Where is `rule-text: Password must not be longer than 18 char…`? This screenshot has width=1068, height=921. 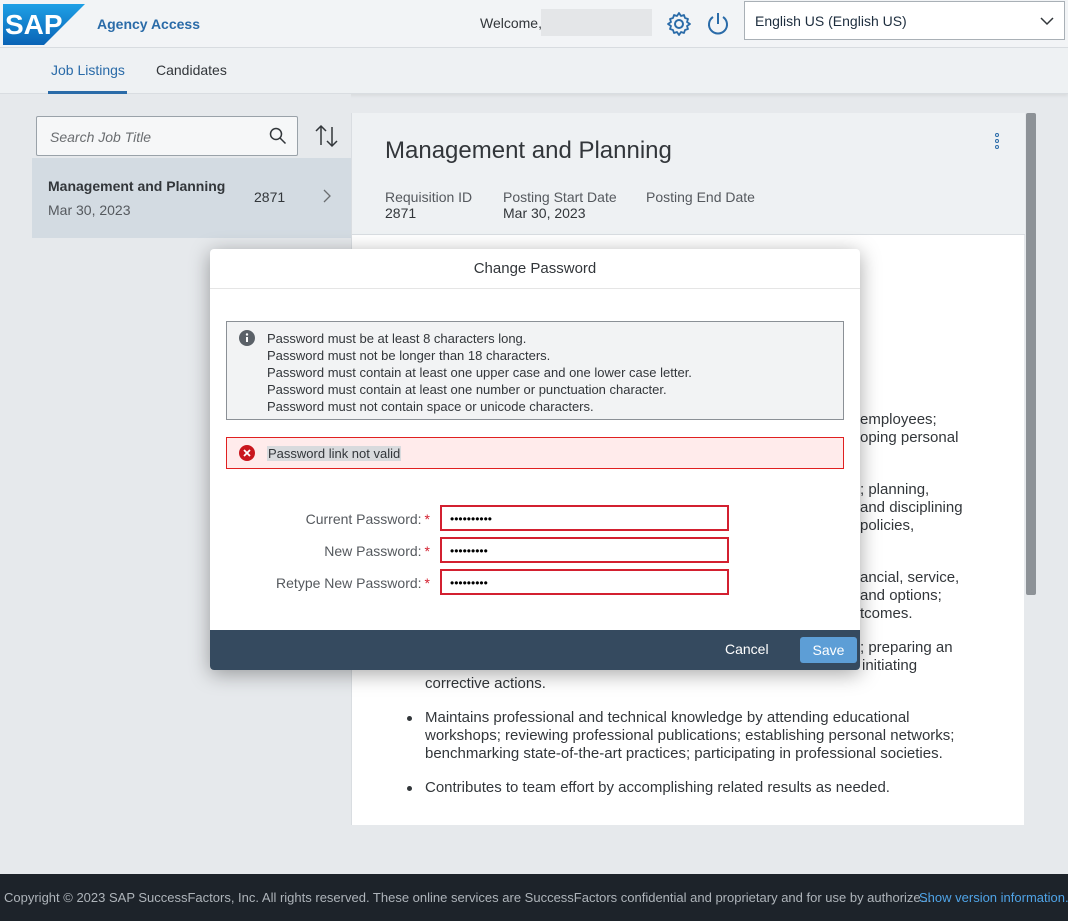 rule-text: Password must not be longer than 18 char… is located at coordinates (409, 355).